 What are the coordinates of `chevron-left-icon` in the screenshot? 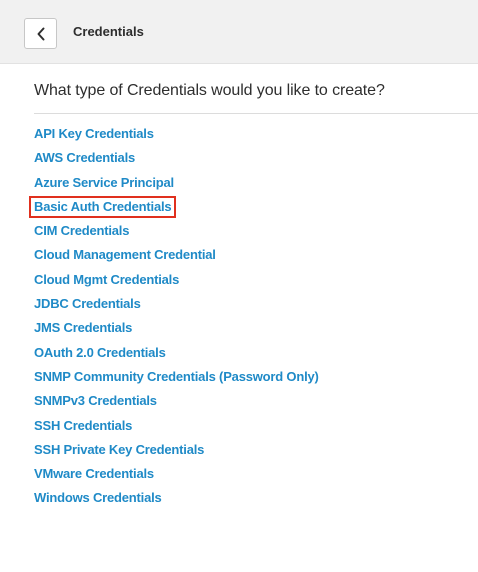 It's located at (41, 34).